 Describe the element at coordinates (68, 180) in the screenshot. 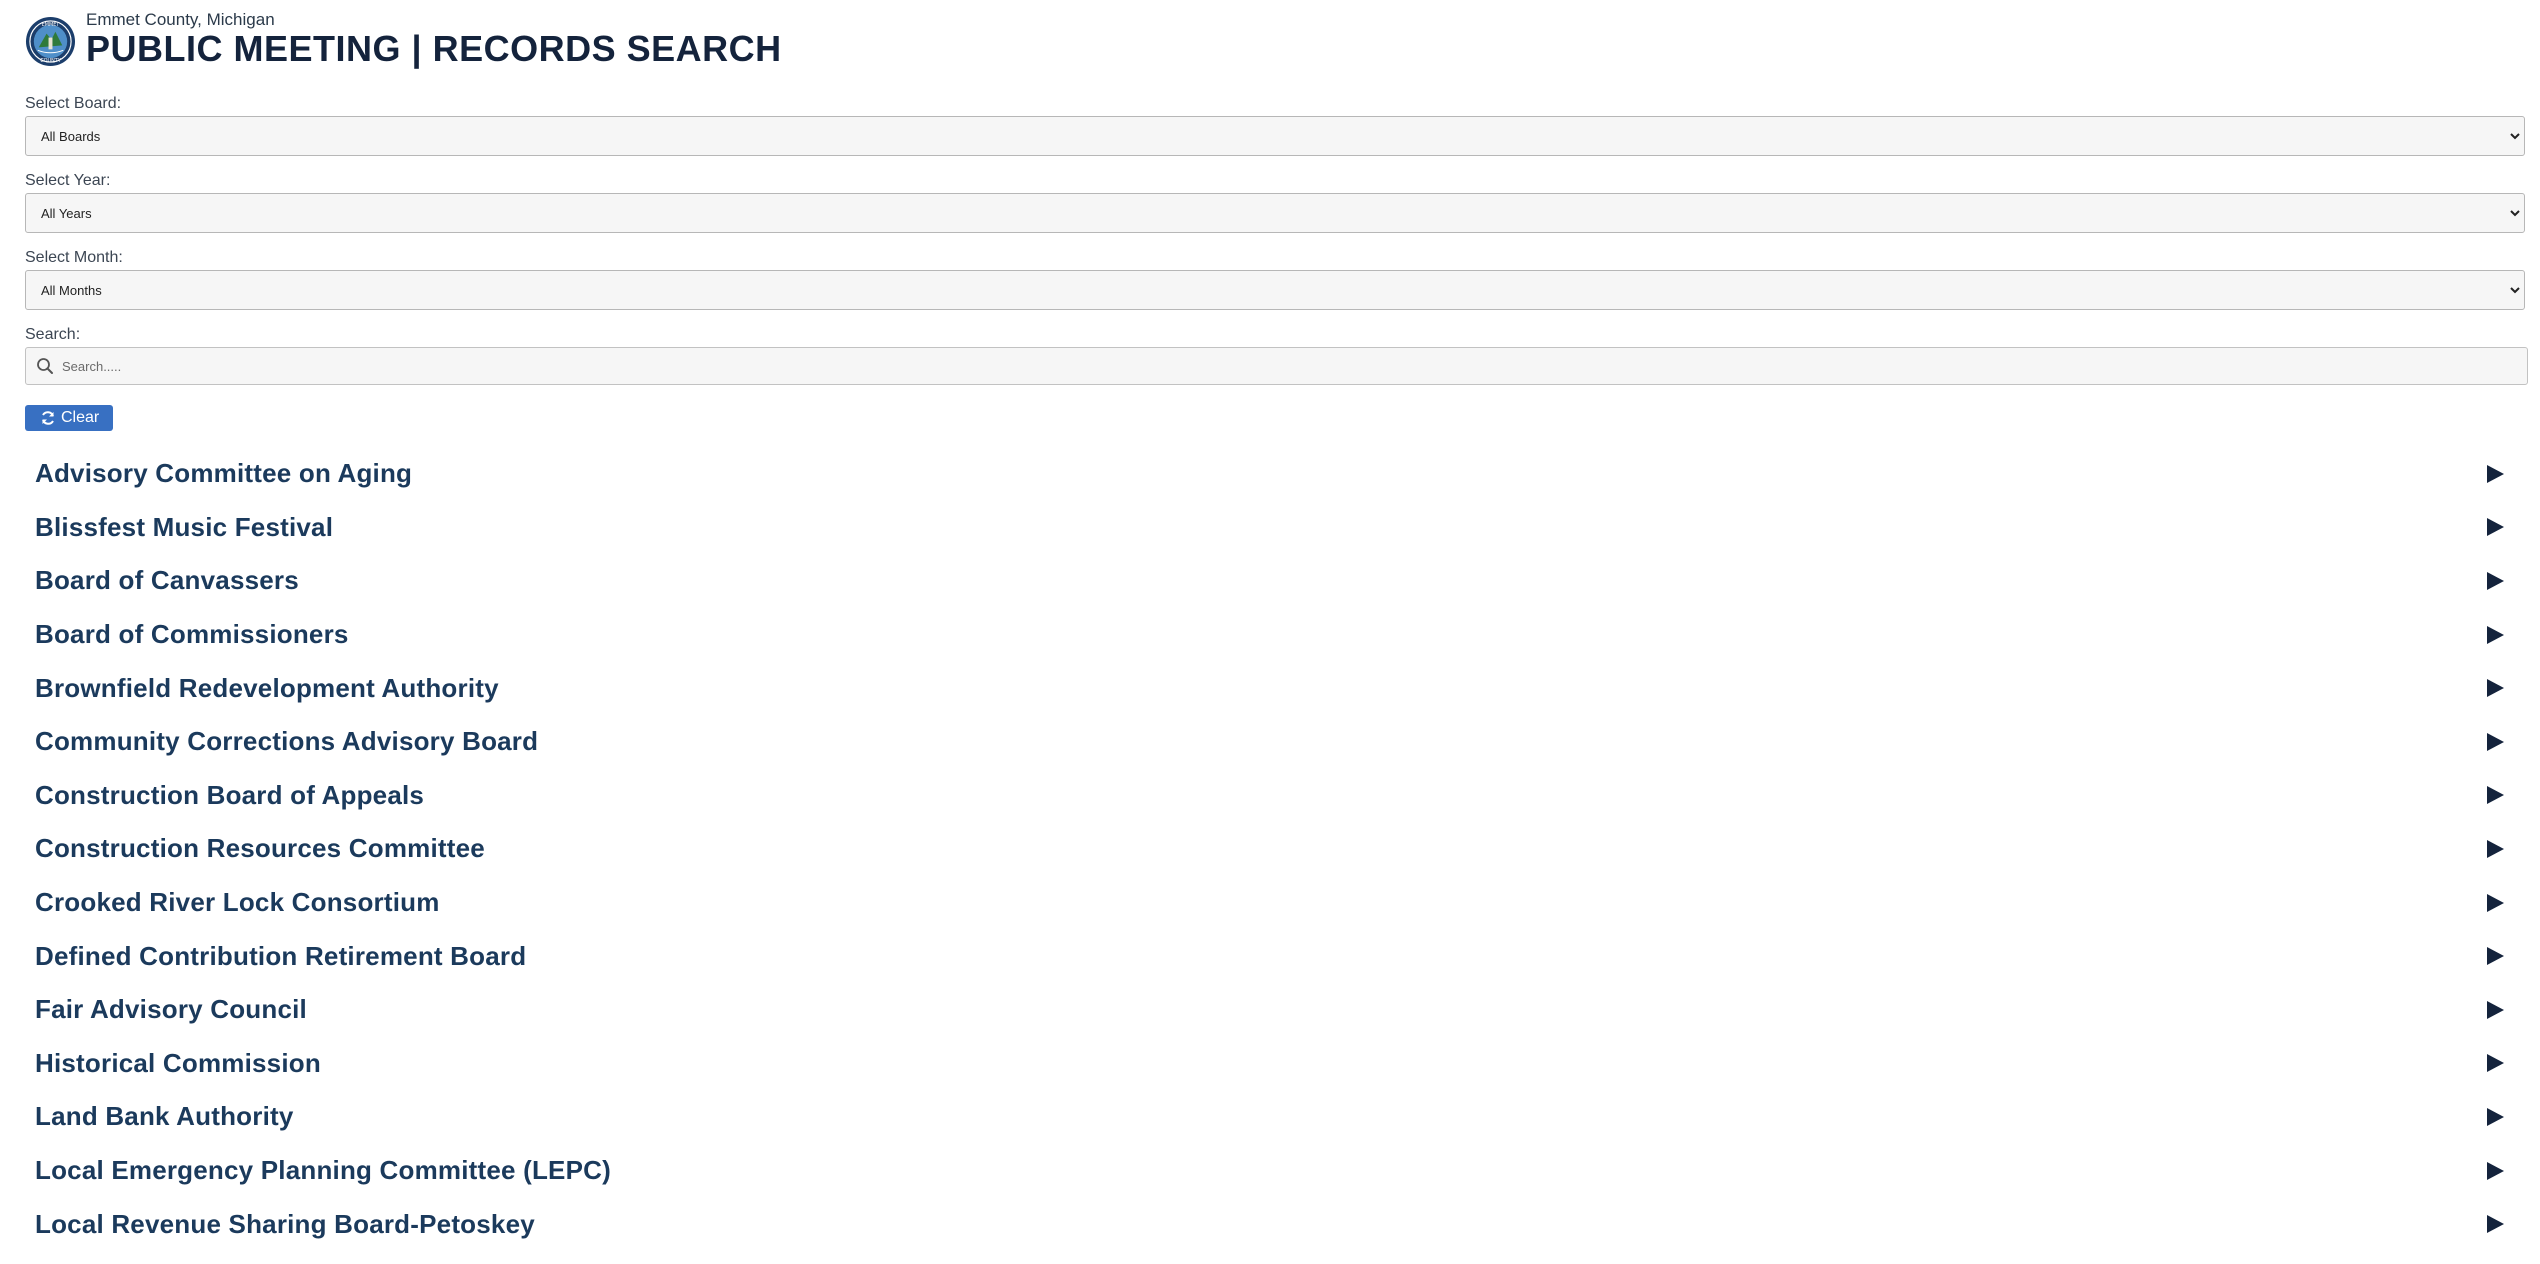

I see `select-year-label: Select Year:` at that location.